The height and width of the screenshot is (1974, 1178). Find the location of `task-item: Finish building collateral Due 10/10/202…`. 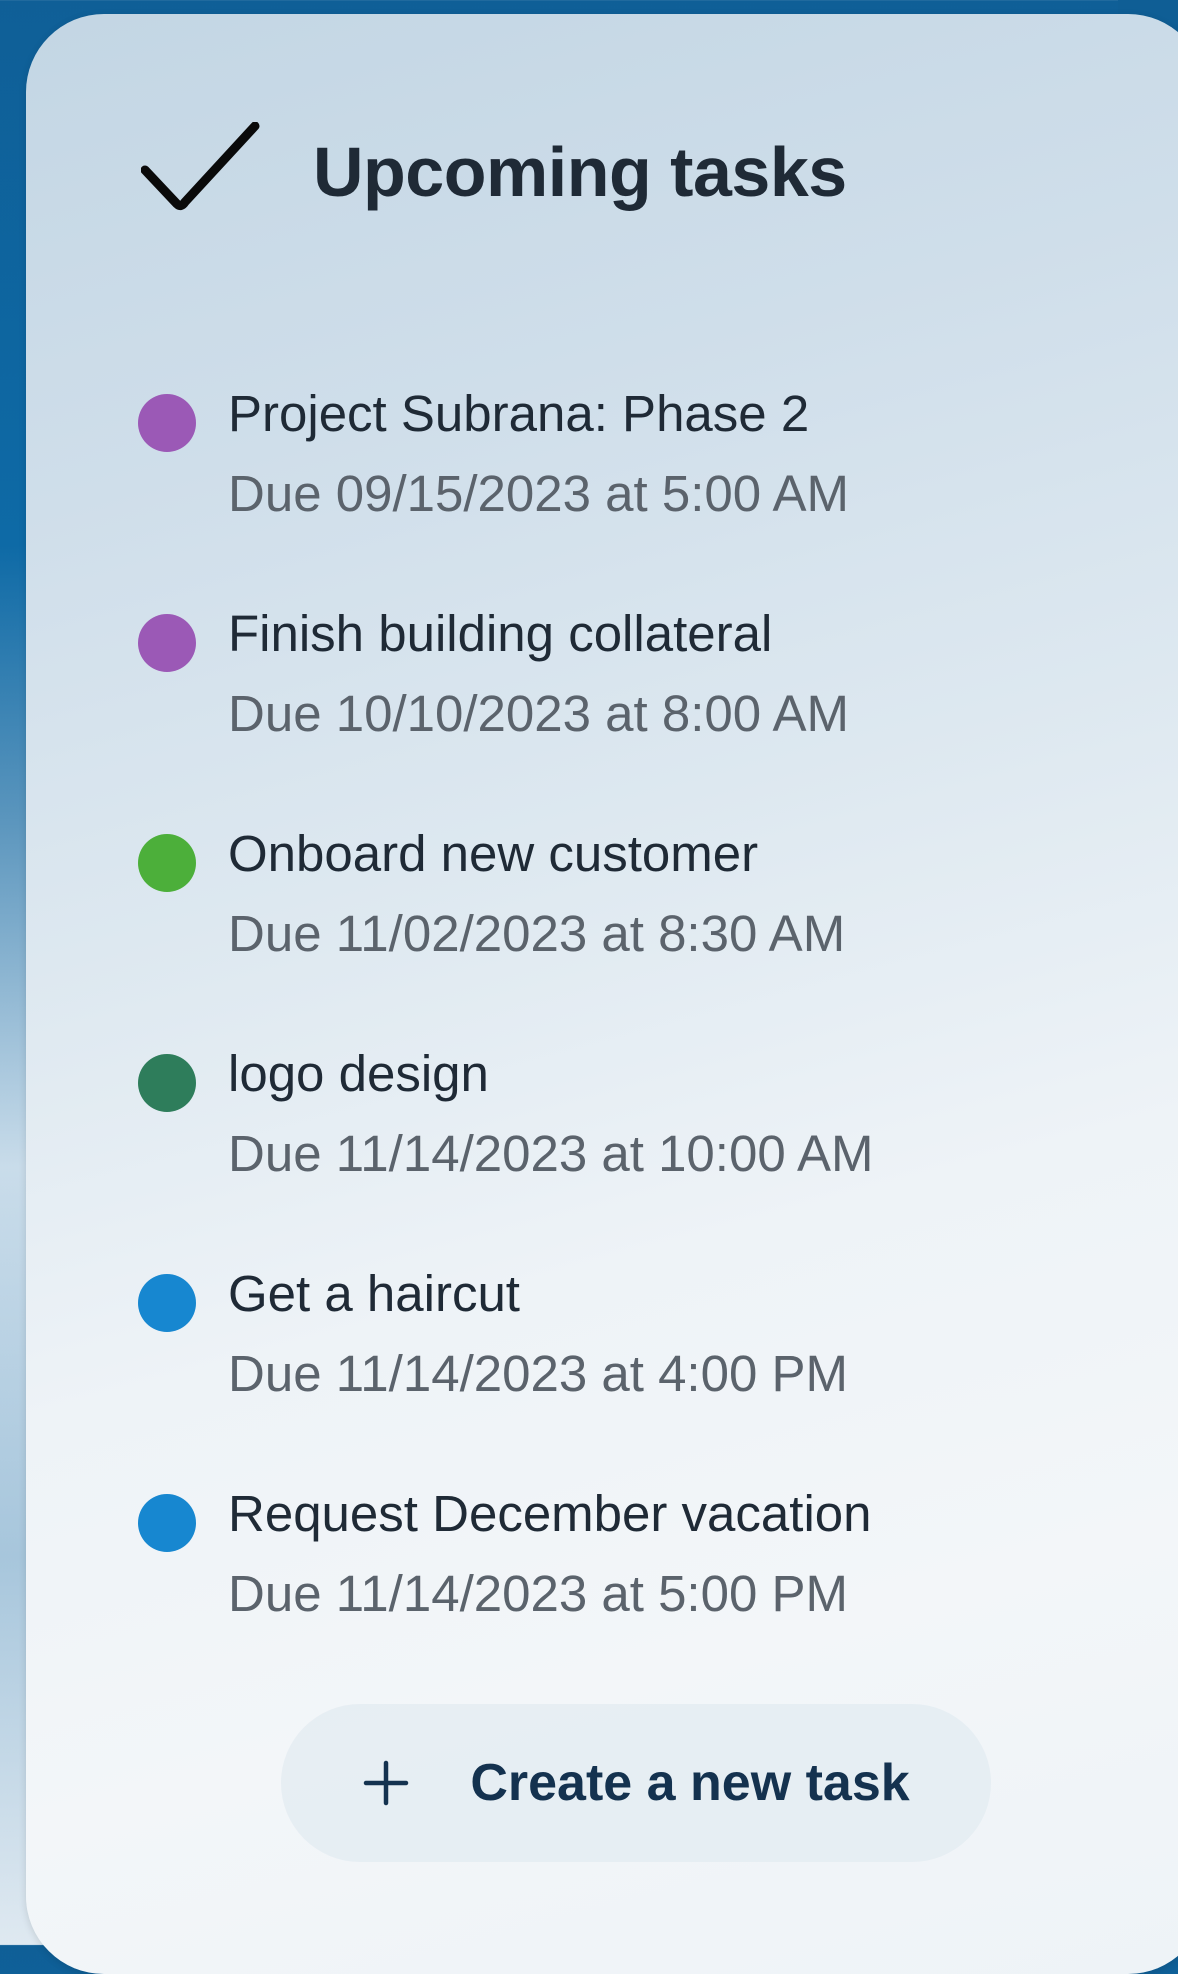

task-item: Finish building collateral Due 10/10/202… is located at coordinates (598, 715).